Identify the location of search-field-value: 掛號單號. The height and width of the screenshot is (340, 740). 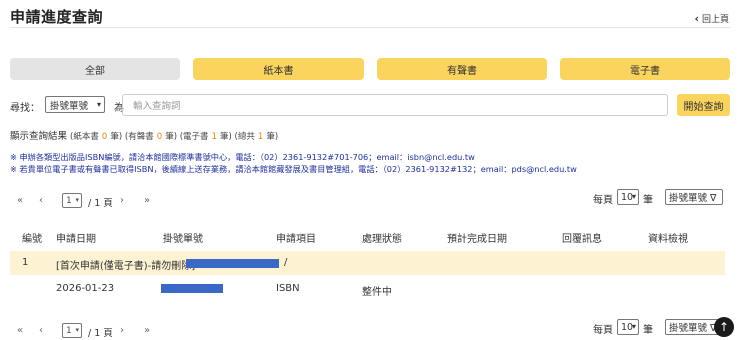
(69, 106).